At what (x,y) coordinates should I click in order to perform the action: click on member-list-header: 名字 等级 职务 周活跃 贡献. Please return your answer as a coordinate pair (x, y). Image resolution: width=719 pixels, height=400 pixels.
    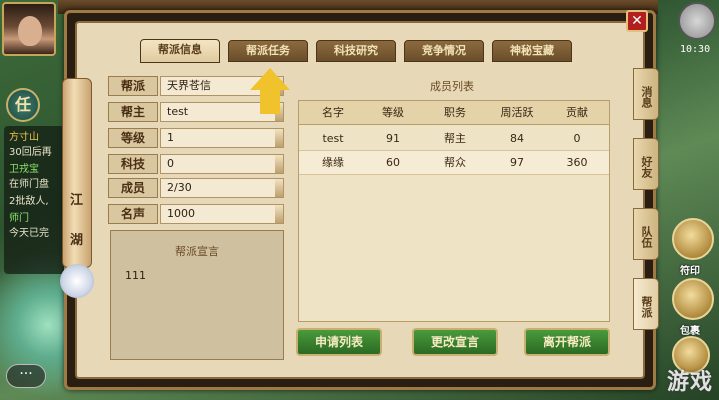
    Looking at the image, I should click on (454, 113).